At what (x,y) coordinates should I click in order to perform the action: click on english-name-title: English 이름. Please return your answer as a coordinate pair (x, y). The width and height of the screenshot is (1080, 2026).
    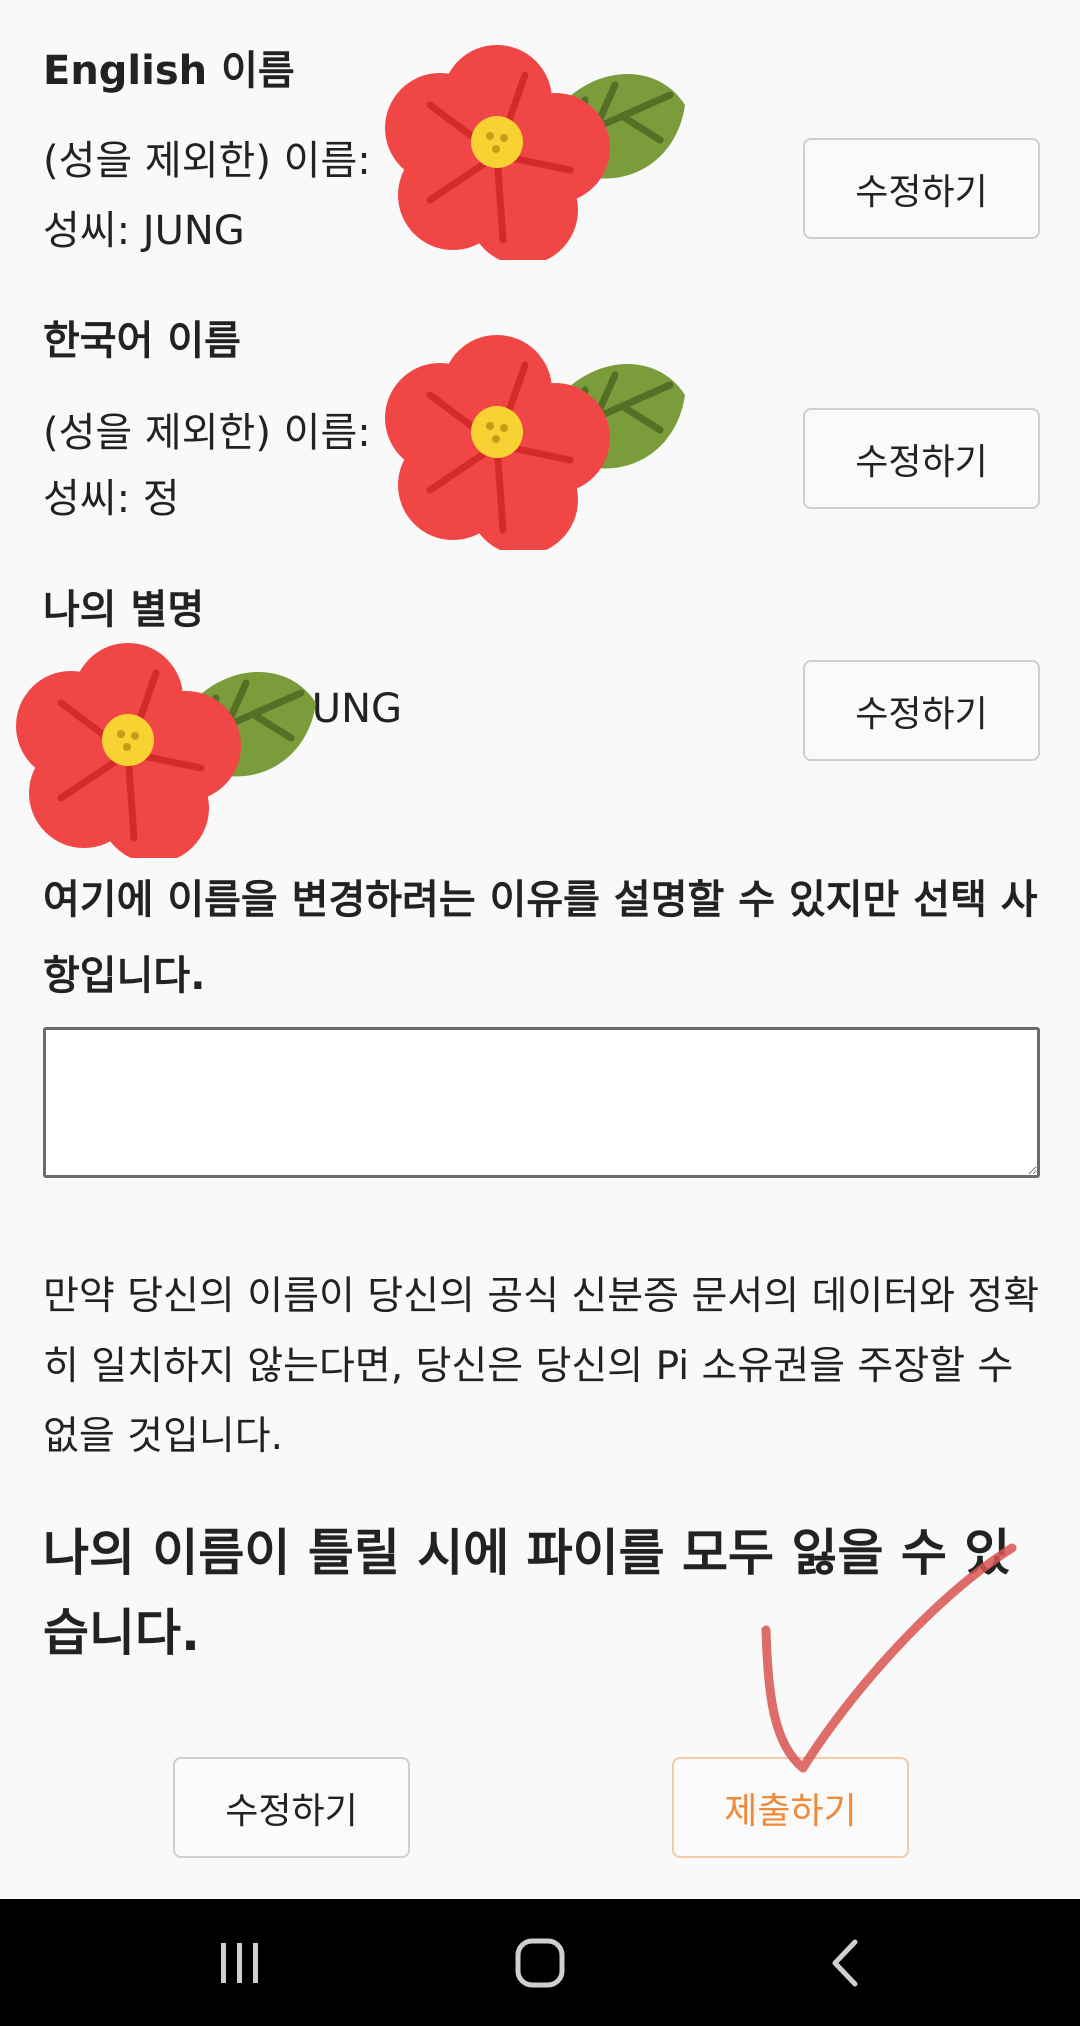
    Looking at the image, I should click on (169, 71).